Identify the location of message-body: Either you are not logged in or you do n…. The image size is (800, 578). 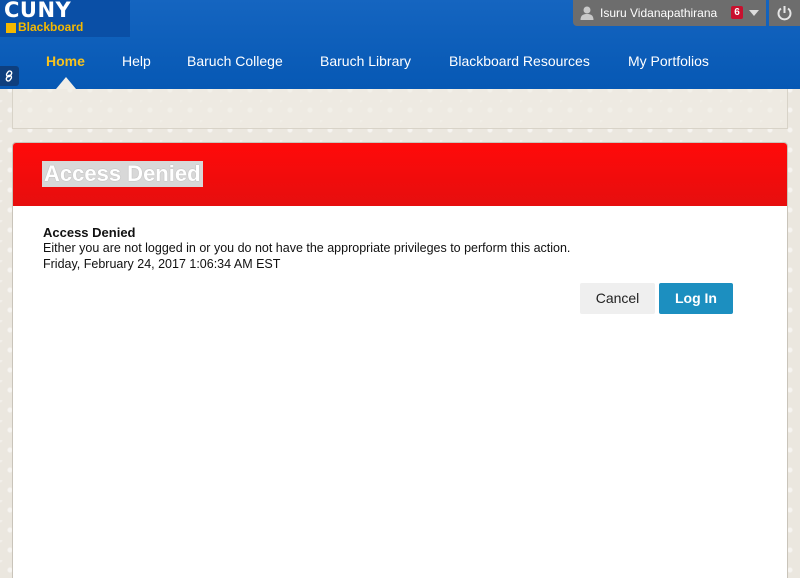
(307, 248).